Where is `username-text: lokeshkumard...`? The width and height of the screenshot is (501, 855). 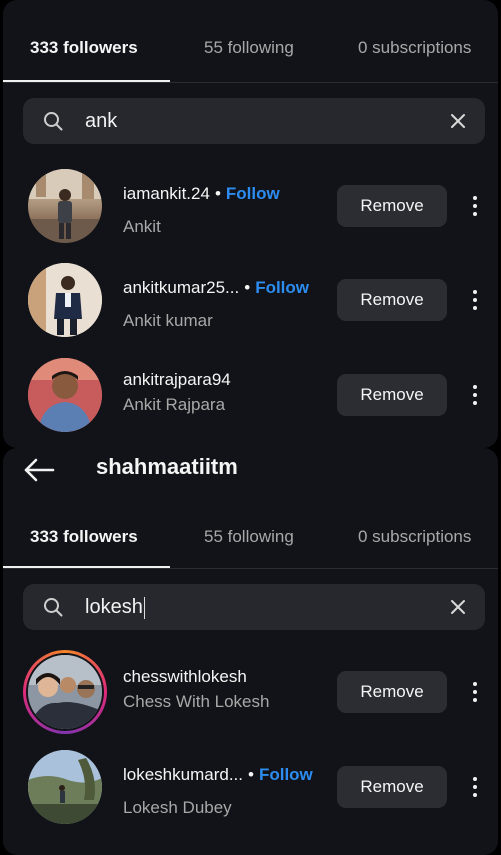
username-text: lokeshkumard... is located at coordinates (183, 774).